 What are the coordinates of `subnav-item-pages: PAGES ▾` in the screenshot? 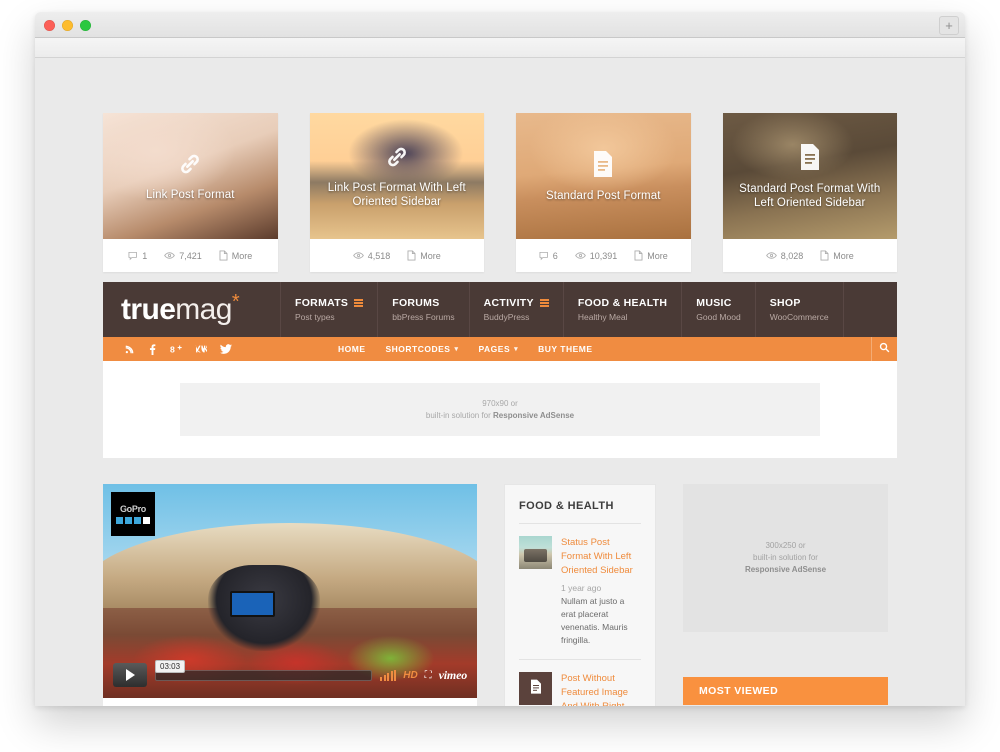 It's located at (499, 349).